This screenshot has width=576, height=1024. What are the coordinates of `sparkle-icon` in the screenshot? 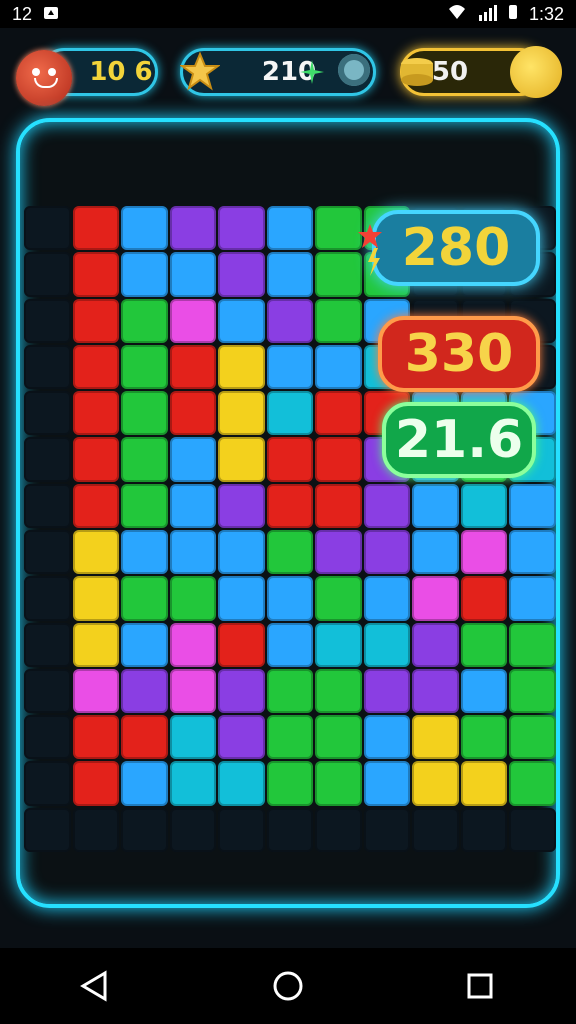 It's located at (312, 72).